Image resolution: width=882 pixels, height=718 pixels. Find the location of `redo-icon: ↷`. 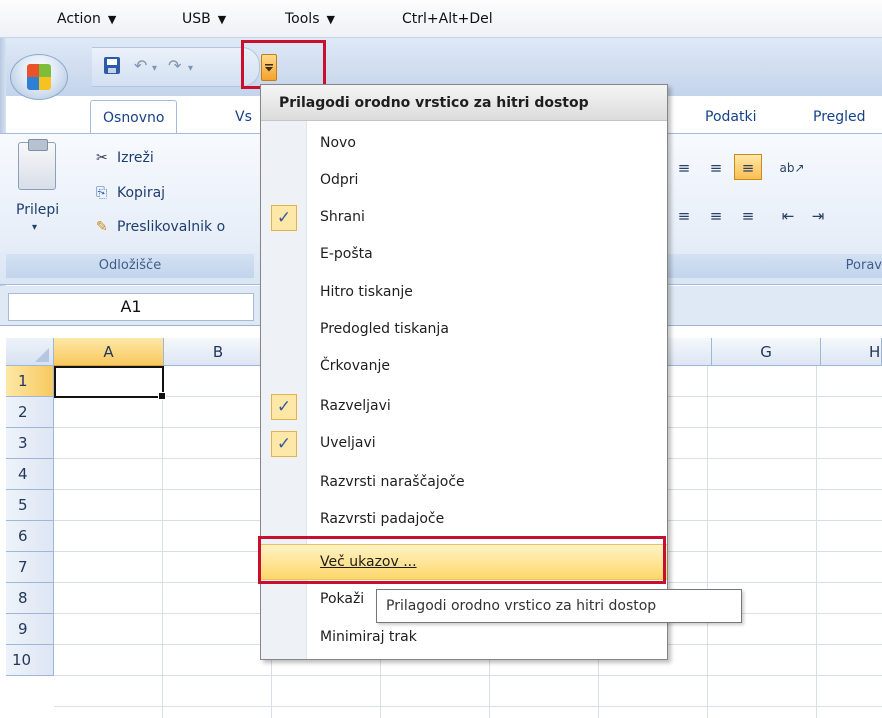

redo-icon: ↷ is located at coordinates (174, 66).